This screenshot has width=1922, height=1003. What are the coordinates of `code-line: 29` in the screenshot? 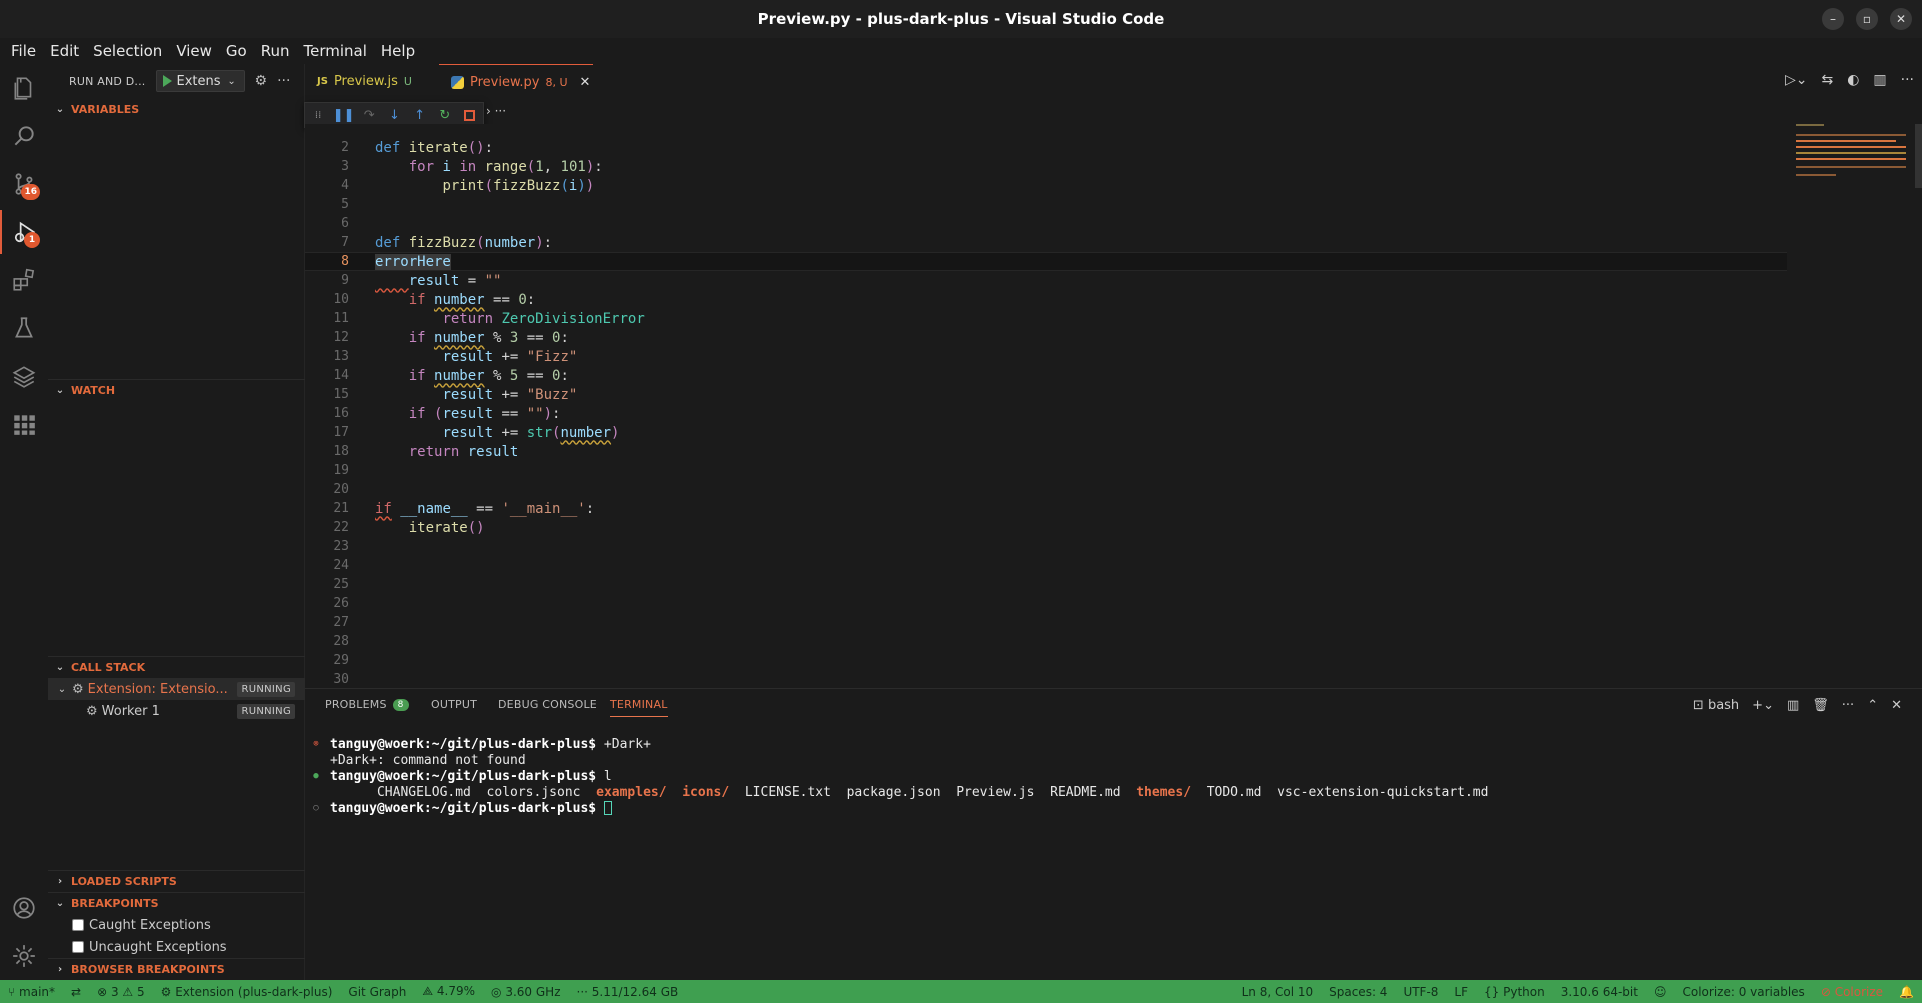 It's located at (1046, 660).